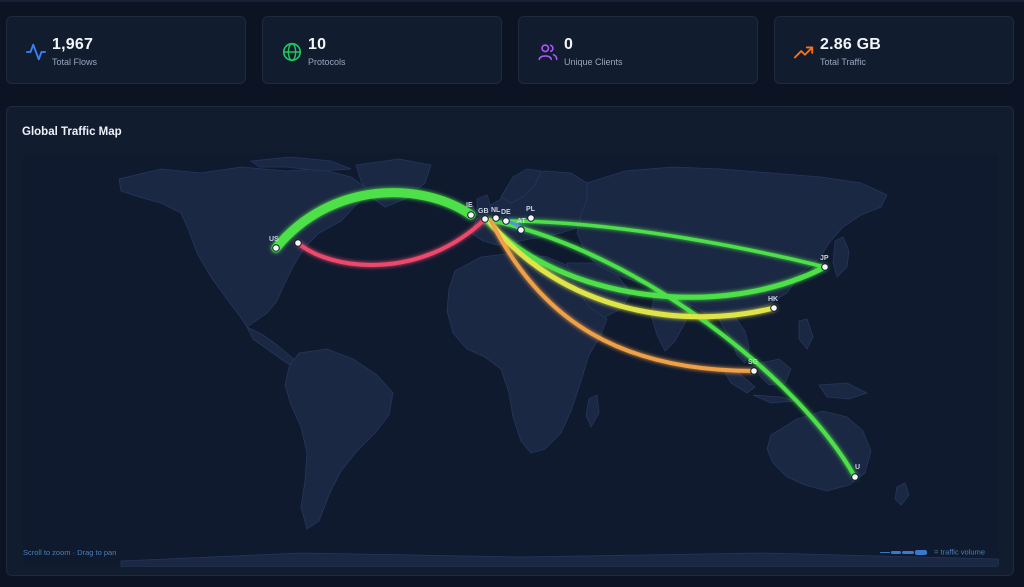 Image resolution: width=1024 pixels, height=587 pixels. Describe the element at coordinates (72, 132) in the screenshot. I see `panel-title: Global Traffic Map` at that location.